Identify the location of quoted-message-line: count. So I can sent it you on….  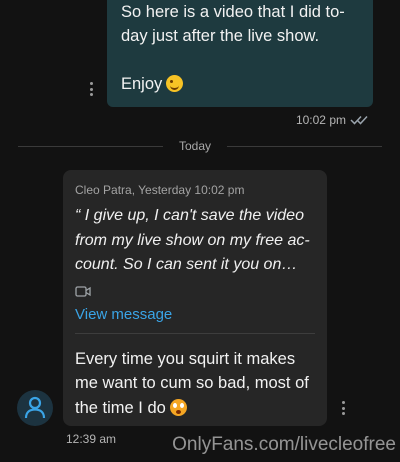
(186, 264).